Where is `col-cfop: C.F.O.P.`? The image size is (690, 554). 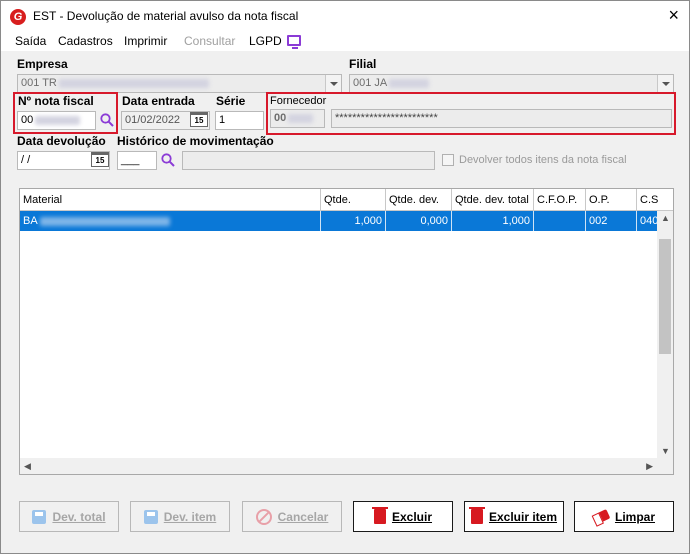 col-cfop: C.F.O.P. is located at coordinates (560, 200).